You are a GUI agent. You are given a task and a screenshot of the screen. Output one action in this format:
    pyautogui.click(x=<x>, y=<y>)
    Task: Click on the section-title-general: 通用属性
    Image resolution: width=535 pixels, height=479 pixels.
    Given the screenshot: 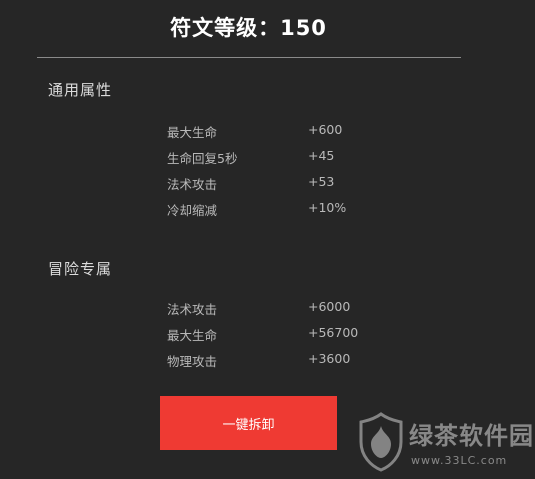 What is the action you would take?
    pyautogui.click(x=80, y=90)
    